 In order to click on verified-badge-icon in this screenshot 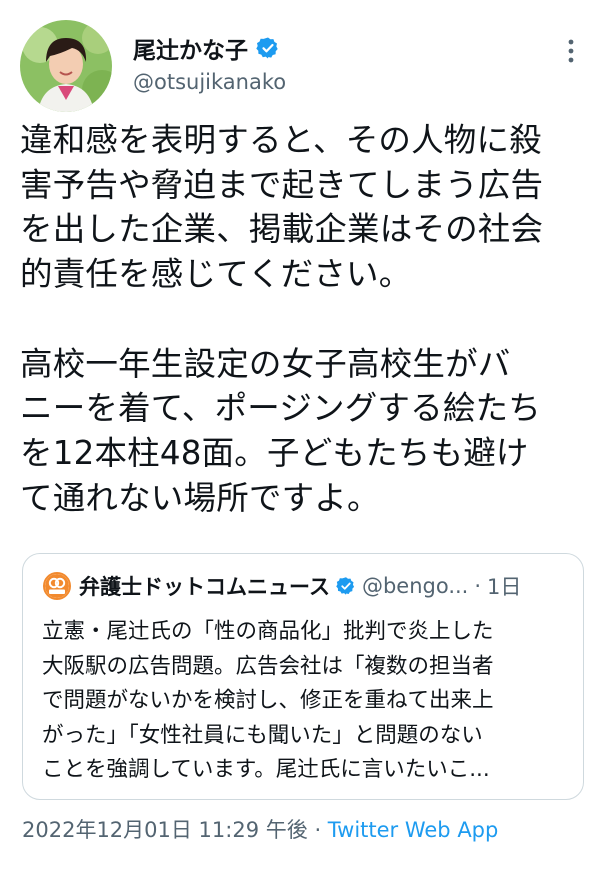, I will do `click(267, 48)`.